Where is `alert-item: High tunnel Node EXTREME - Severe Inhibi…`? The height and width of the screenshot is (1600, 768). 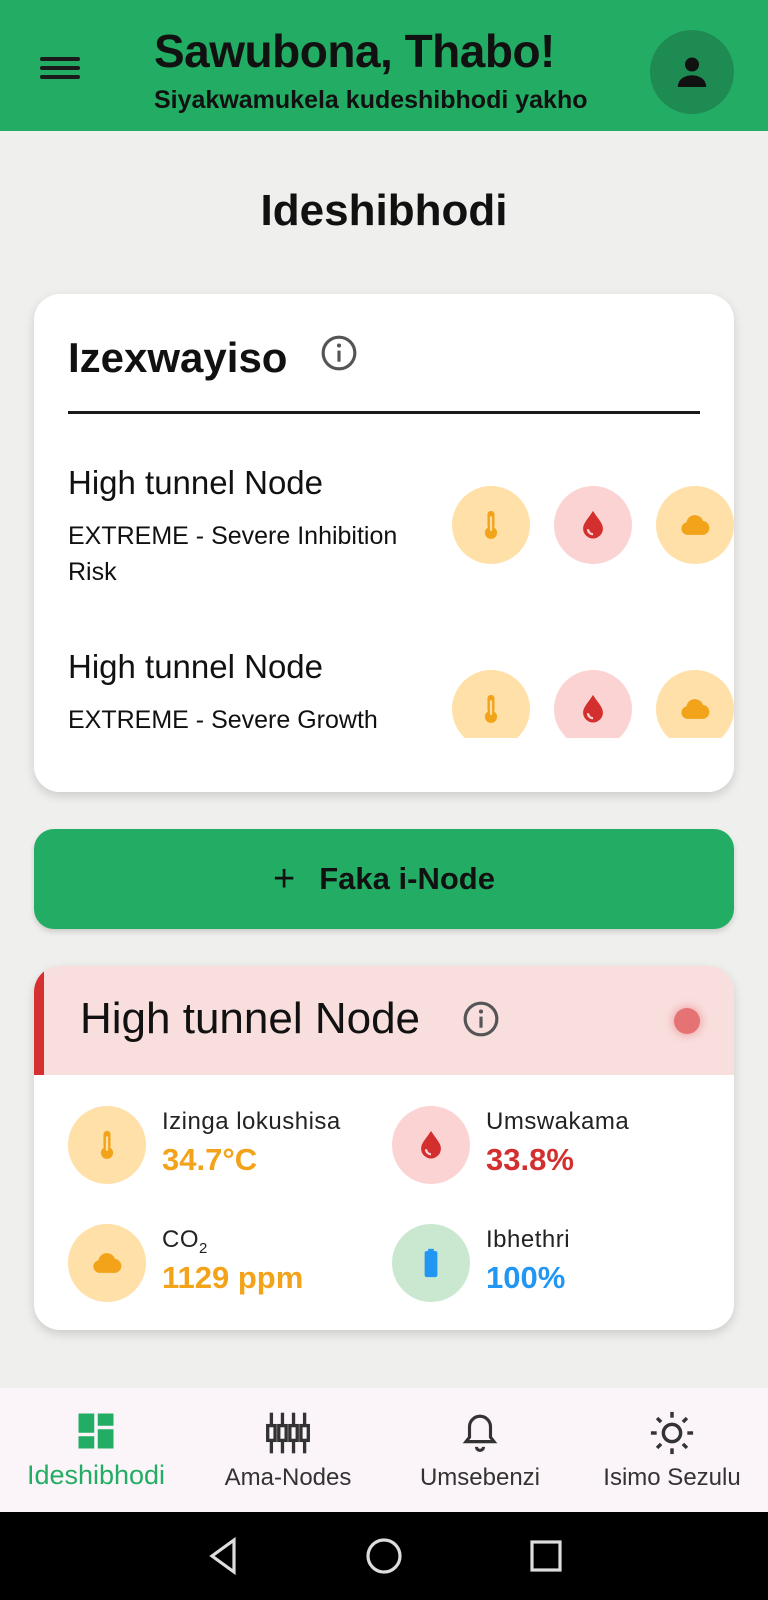 alert-item: High tunnel Node EXTREME - Severe Inhibi… is located at coordinates (401, 544).